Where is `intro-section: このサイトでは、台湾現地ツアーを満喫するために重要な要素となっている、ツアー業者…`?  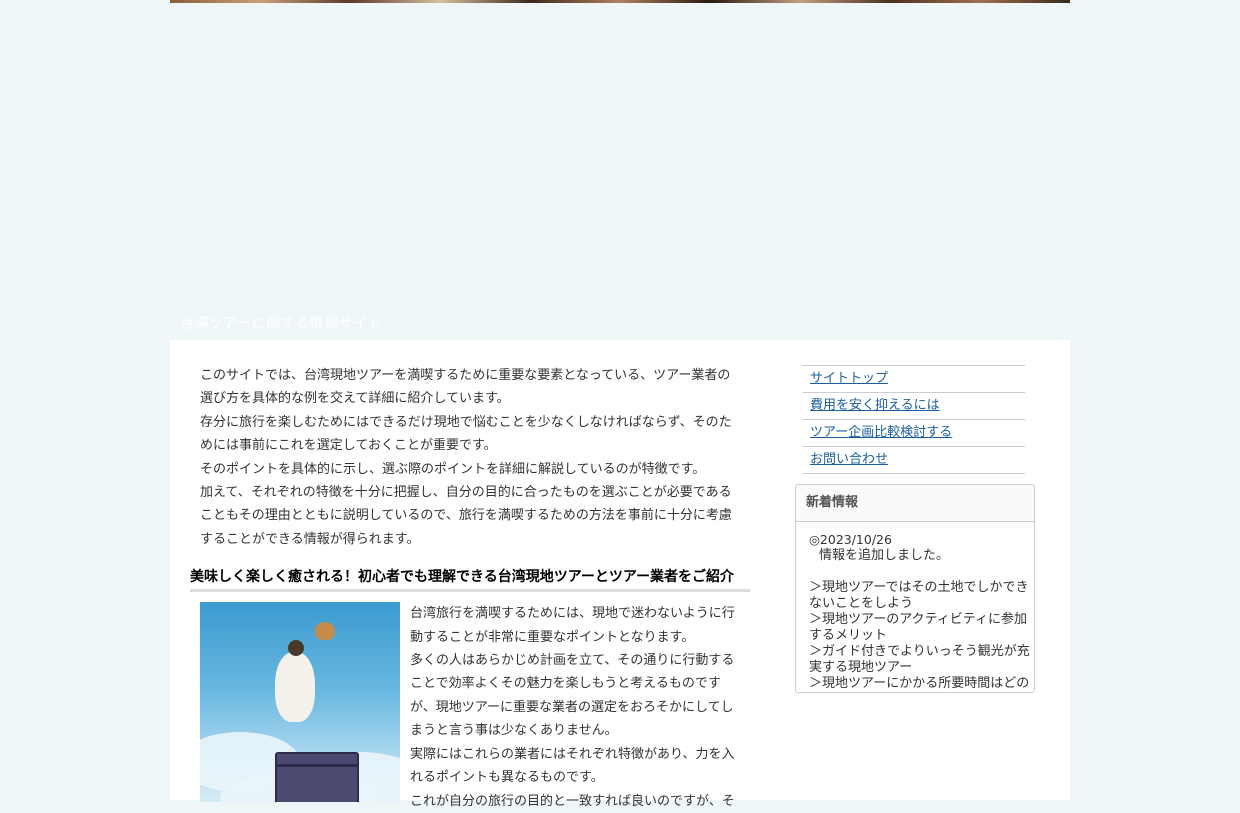
intro-section: このサイトでは、台湾現地ツアーを満喫するために重要な要素となっている、ツアー業者… is located at coordinates (470, 457).